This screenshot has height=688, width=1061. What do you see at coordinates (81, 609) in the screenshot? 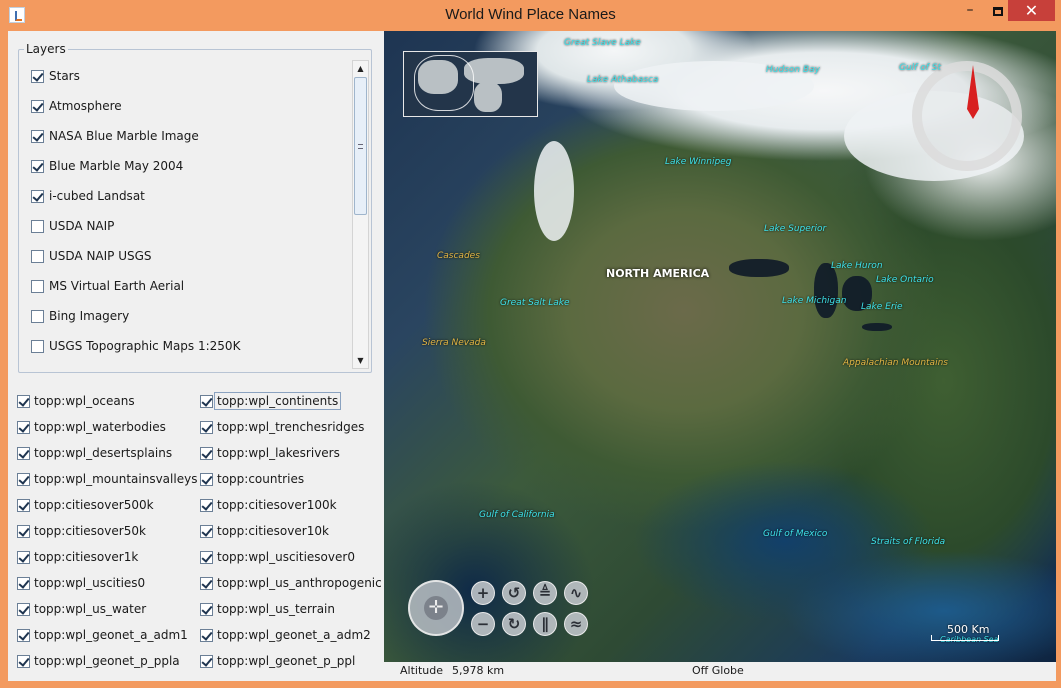
I see `wfs-layer-item: topp:wpl_us_water` at bounding box center [81, 609].